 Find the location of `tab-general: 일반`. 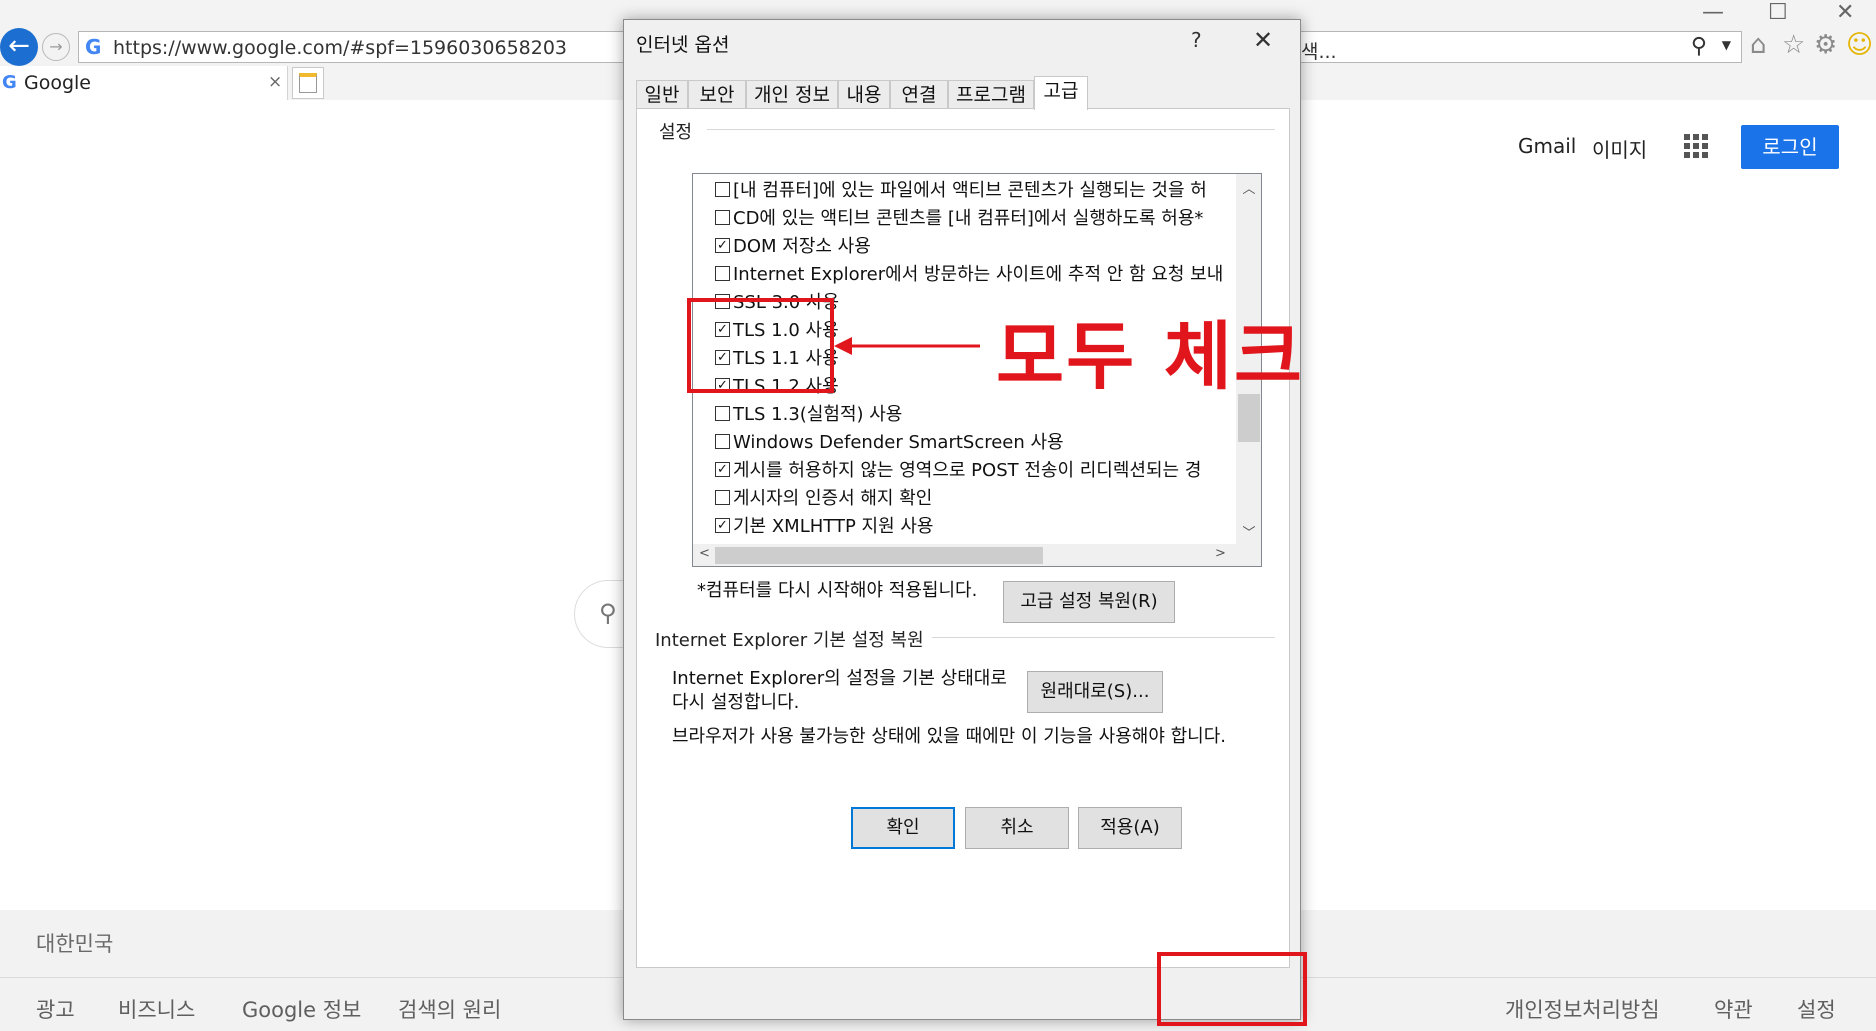

tab-general: 일반 is located at coordinates (662, 94).